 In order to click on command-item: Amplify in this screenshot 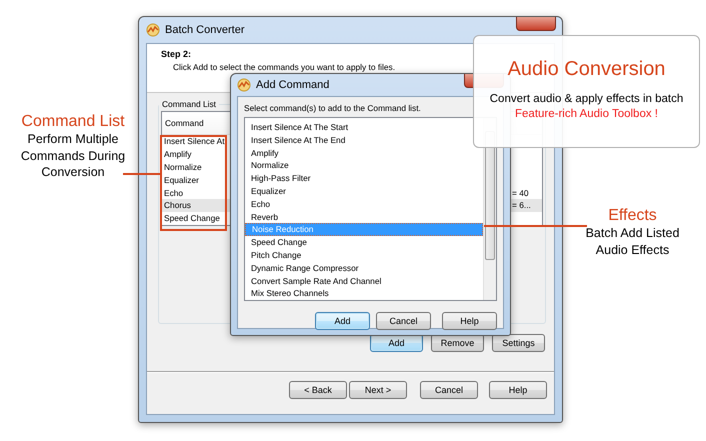, I will do `click(364, 153)`.